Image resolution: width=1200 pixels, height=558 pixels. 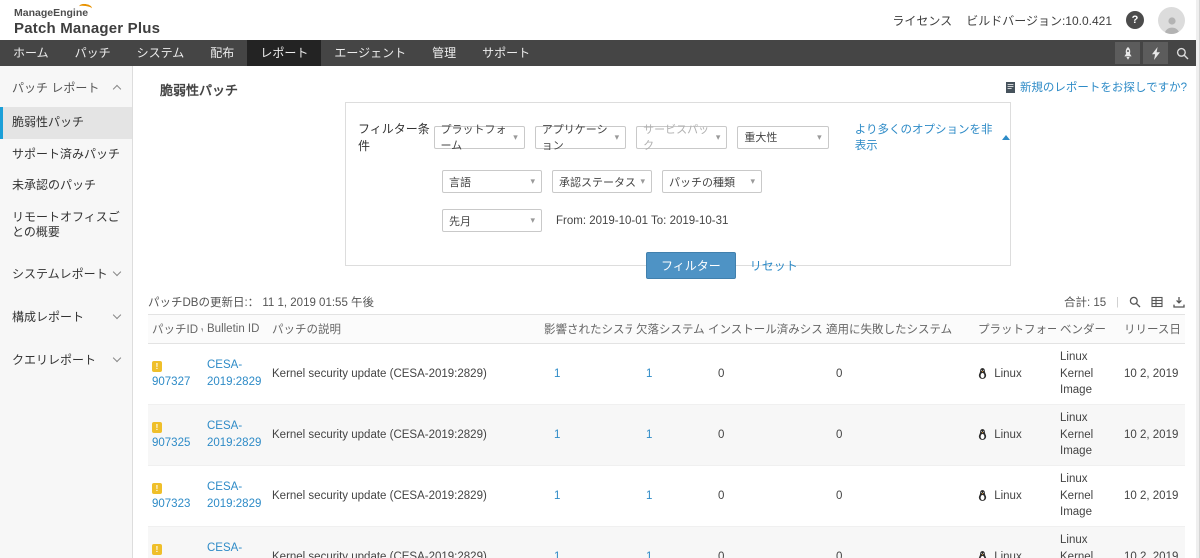 I want to click on more-options-link: より多くのオプションを非表示, so click(x=932, y=137).